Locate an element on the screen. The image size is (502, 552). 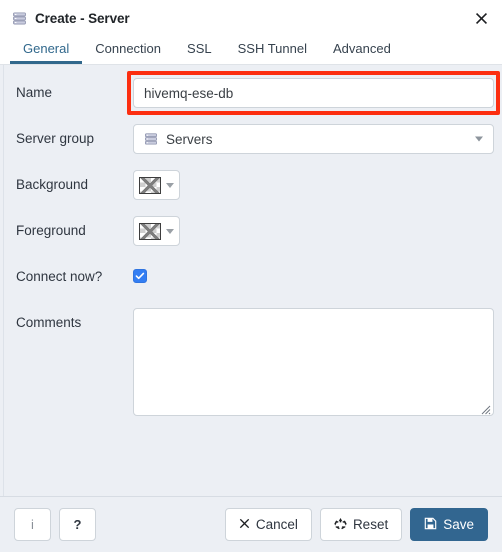
foreground-color-picker is located at coordinates (156, 231).